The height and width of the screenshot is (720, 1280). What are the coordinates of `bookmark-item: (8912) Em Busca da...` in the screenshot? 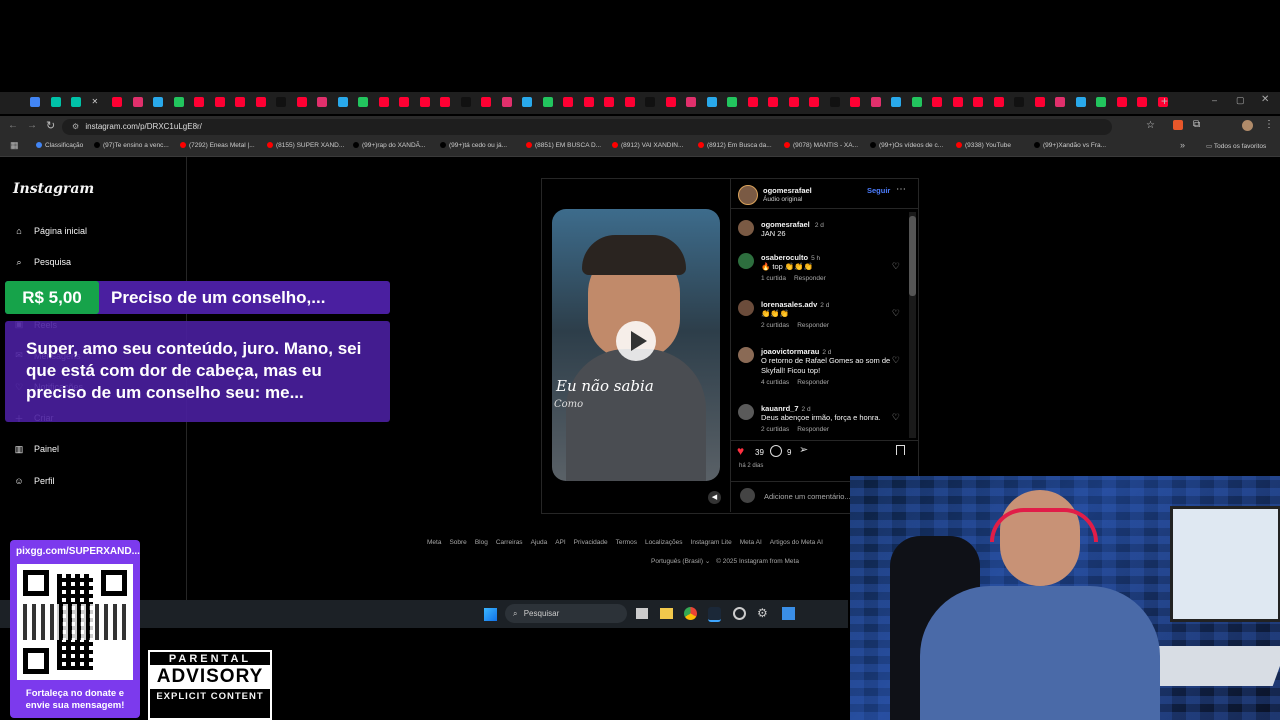 It's located at (735, 145).